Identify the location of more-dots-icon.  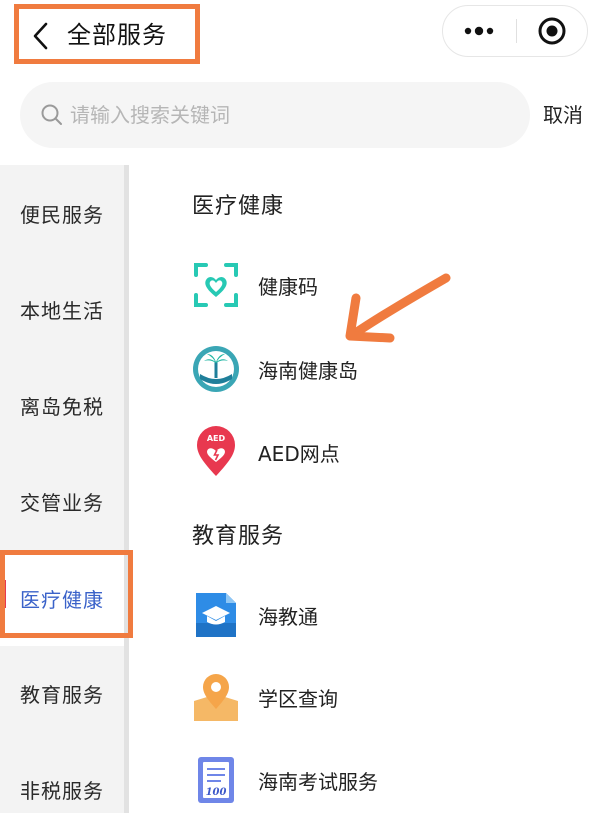
(479, 31).